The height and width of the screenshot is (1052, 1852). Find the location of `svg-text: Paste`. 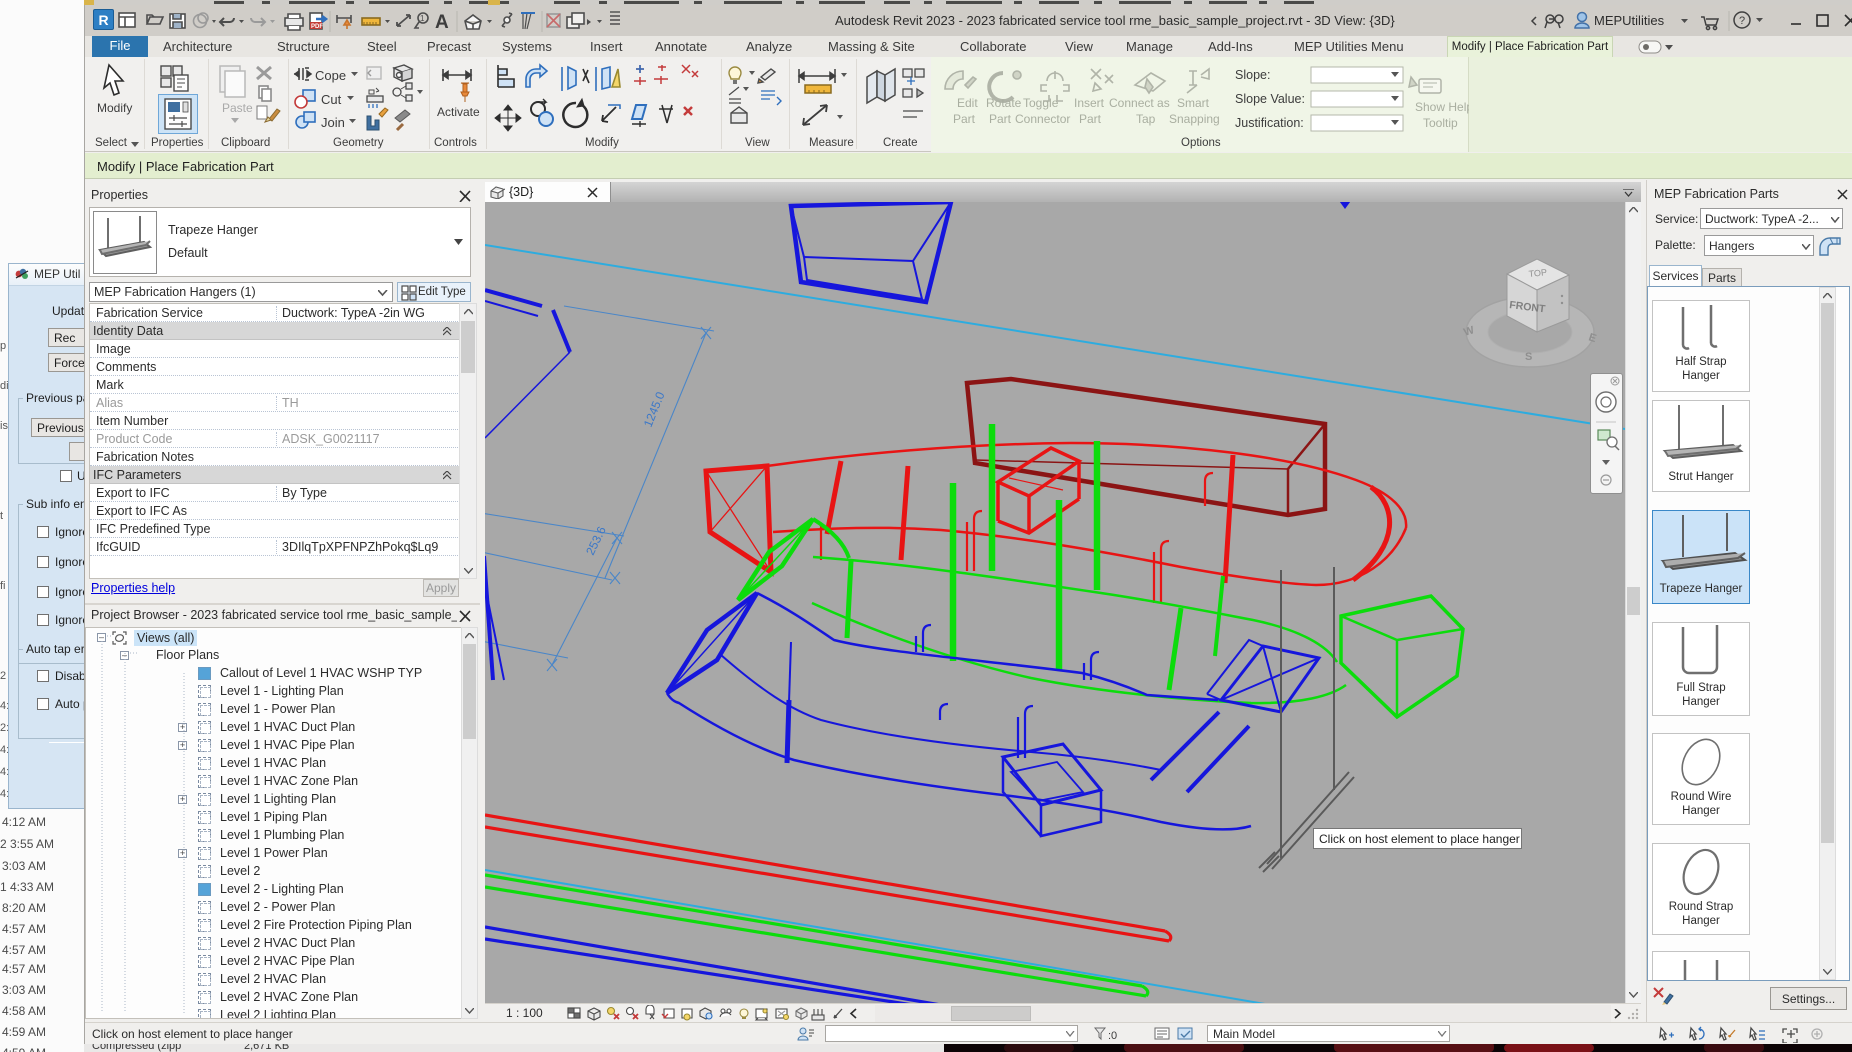

svg-text: Paste is located at coordinates (237, 108).